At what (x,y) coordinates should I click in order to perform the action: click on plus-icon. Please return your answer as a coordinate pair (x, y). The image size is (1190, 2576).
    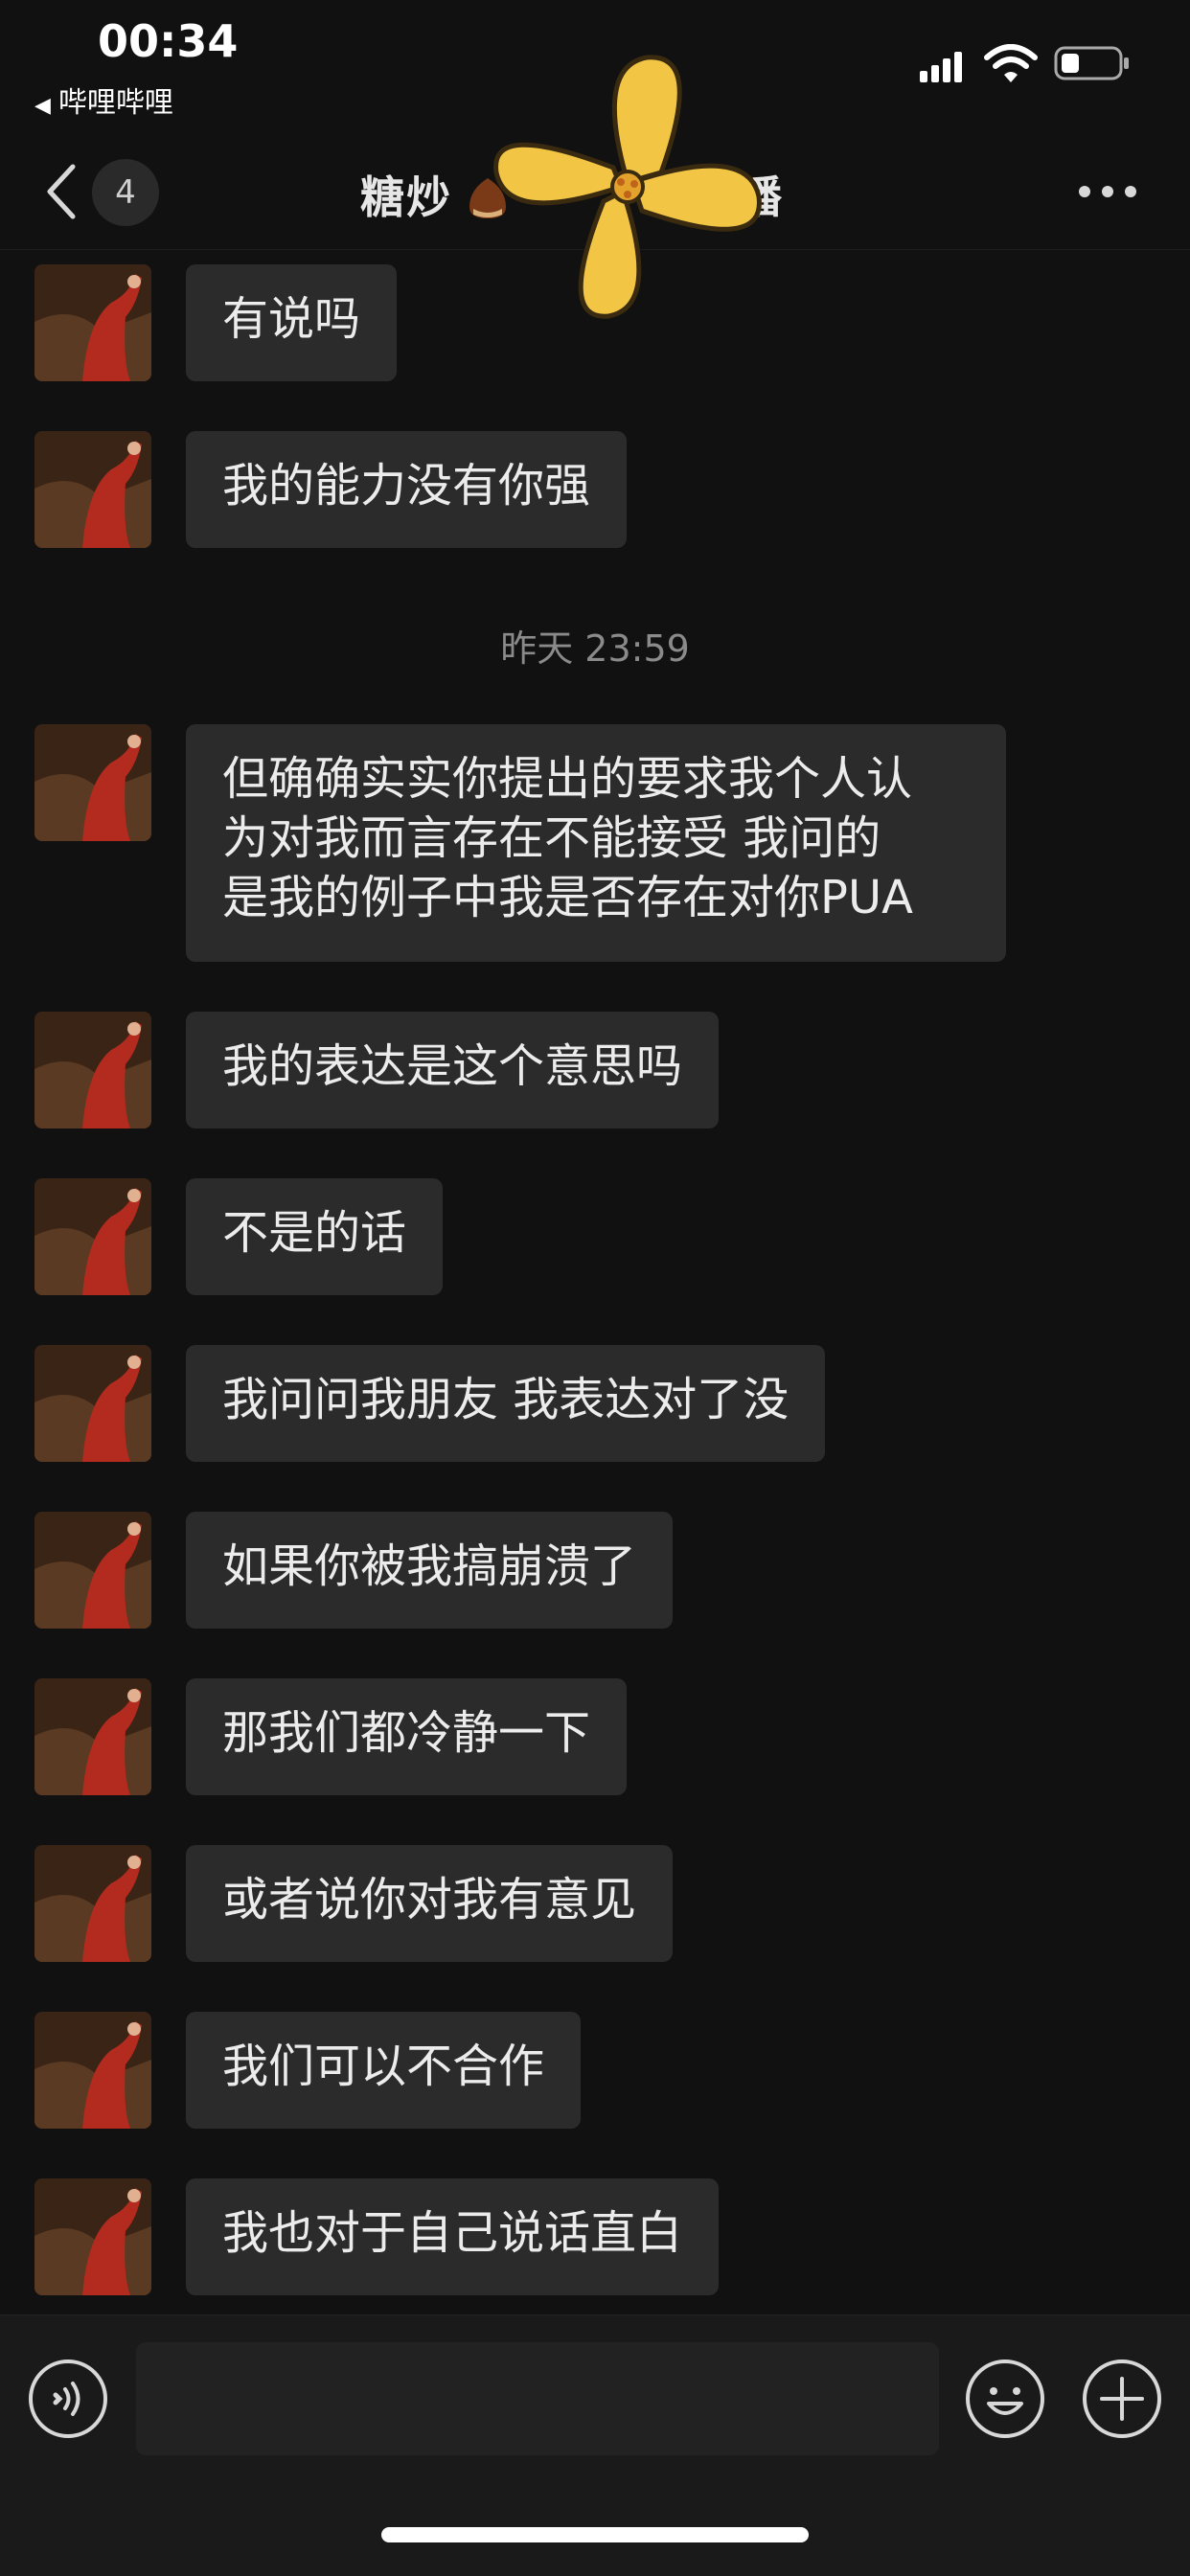
    Looking at the image, I should click on (1122, 2399).